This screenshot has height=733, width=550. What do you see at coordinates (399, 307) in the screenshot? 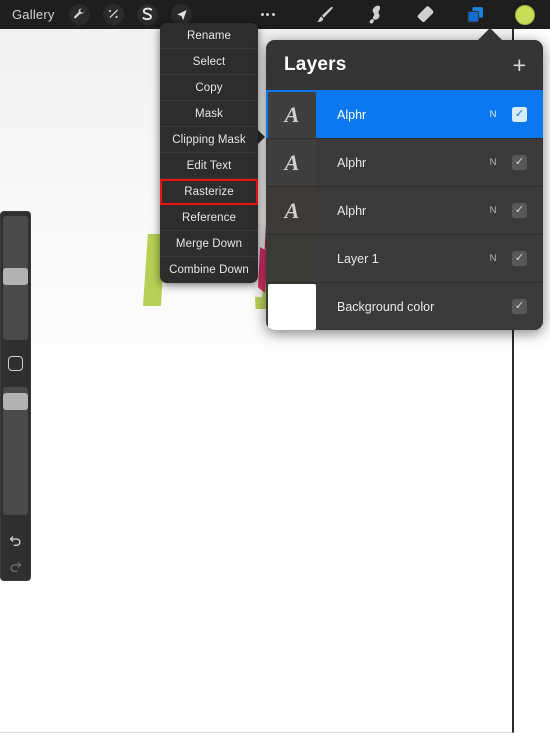
I see `layer-name: Background color` at bounding box center [399, 307].